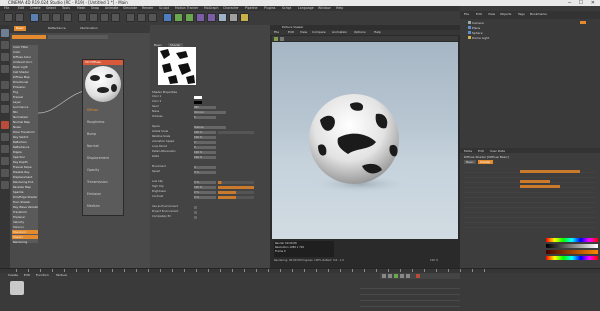  Describe the element at coordinates (25, 242) in the screenshot. I see `list-item: Rendering` at that location.